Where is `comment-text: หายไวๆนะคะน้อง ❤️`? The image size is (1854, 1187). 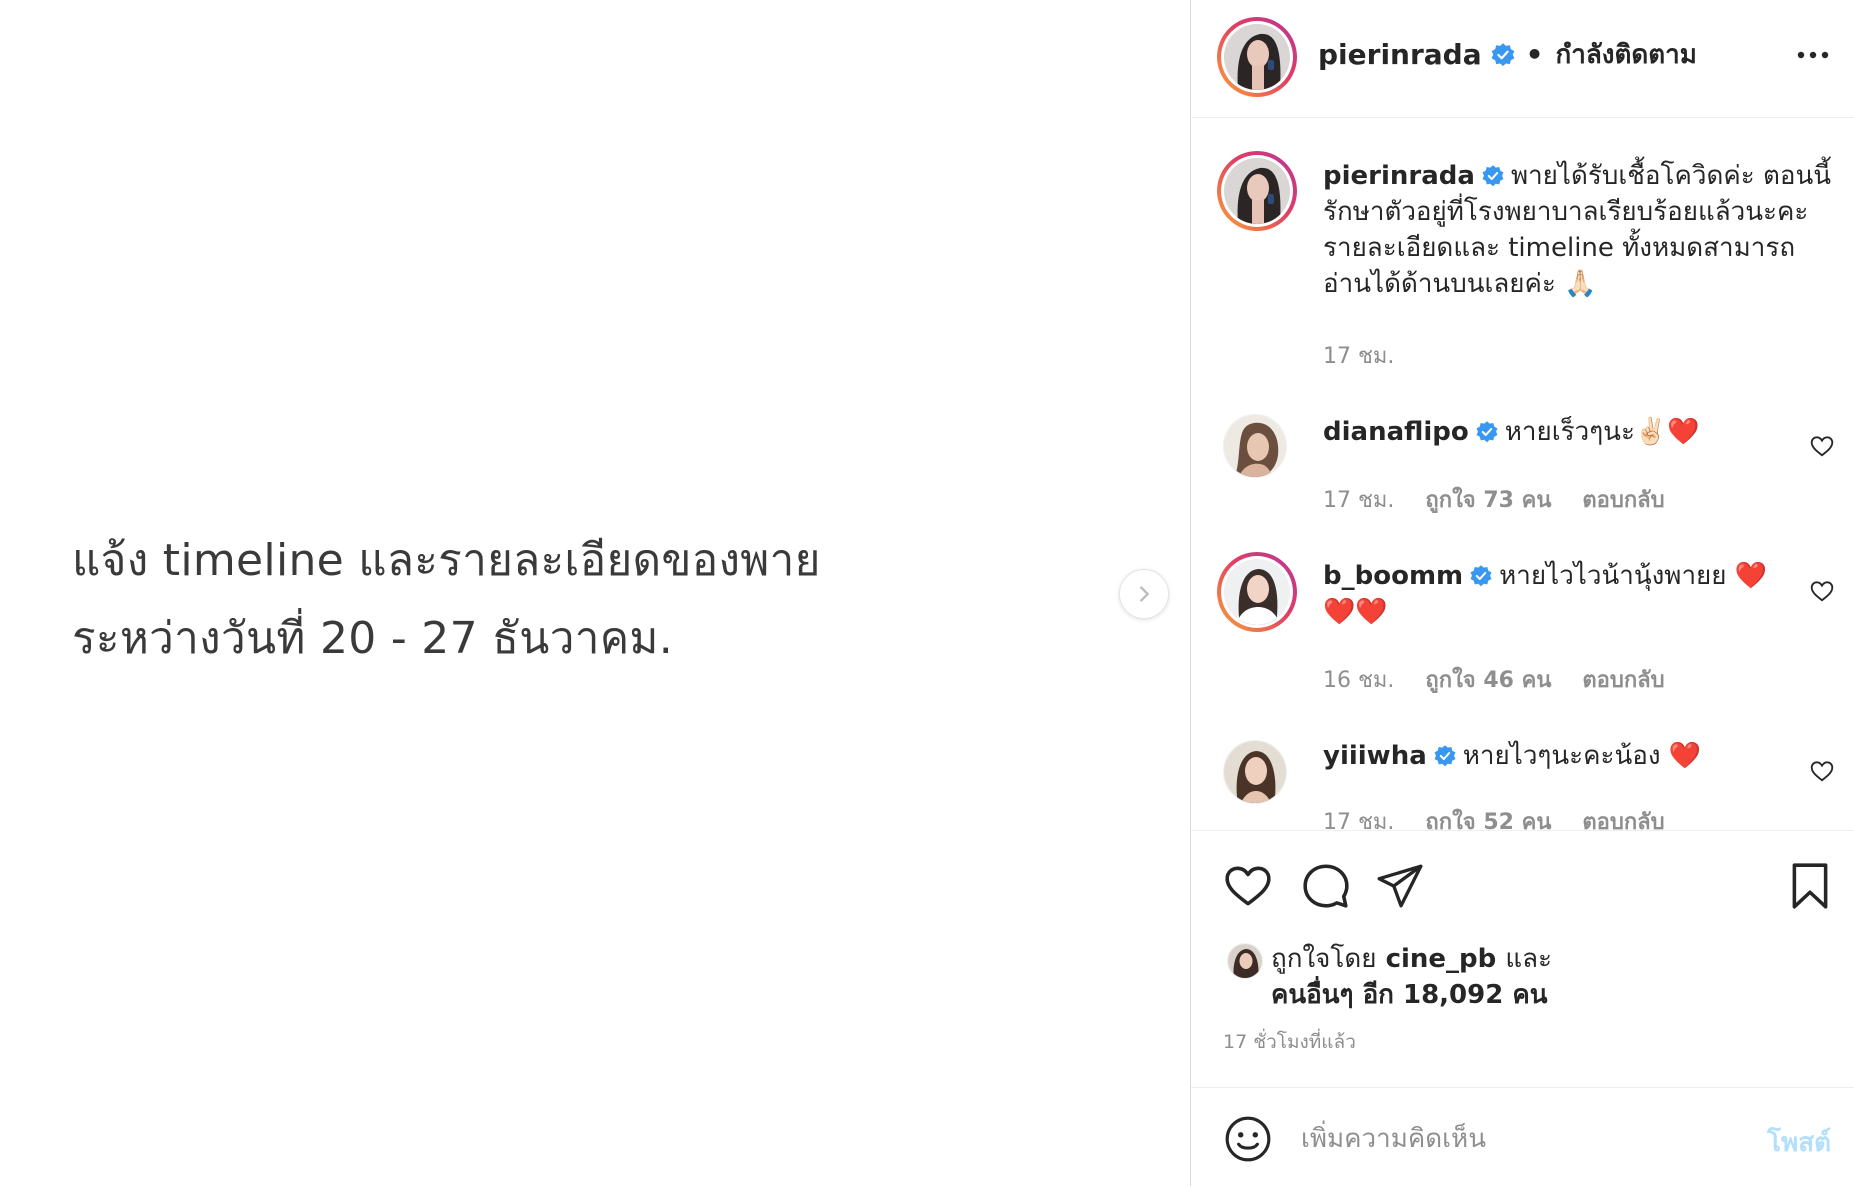 comment-text: หายไวๆนะคะน้อง ❤️ is located at coordinates (1582, 756).